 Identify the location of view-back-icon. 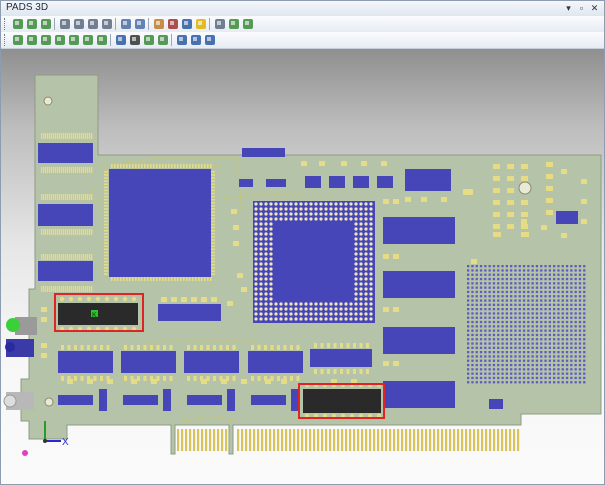
(74, 40).